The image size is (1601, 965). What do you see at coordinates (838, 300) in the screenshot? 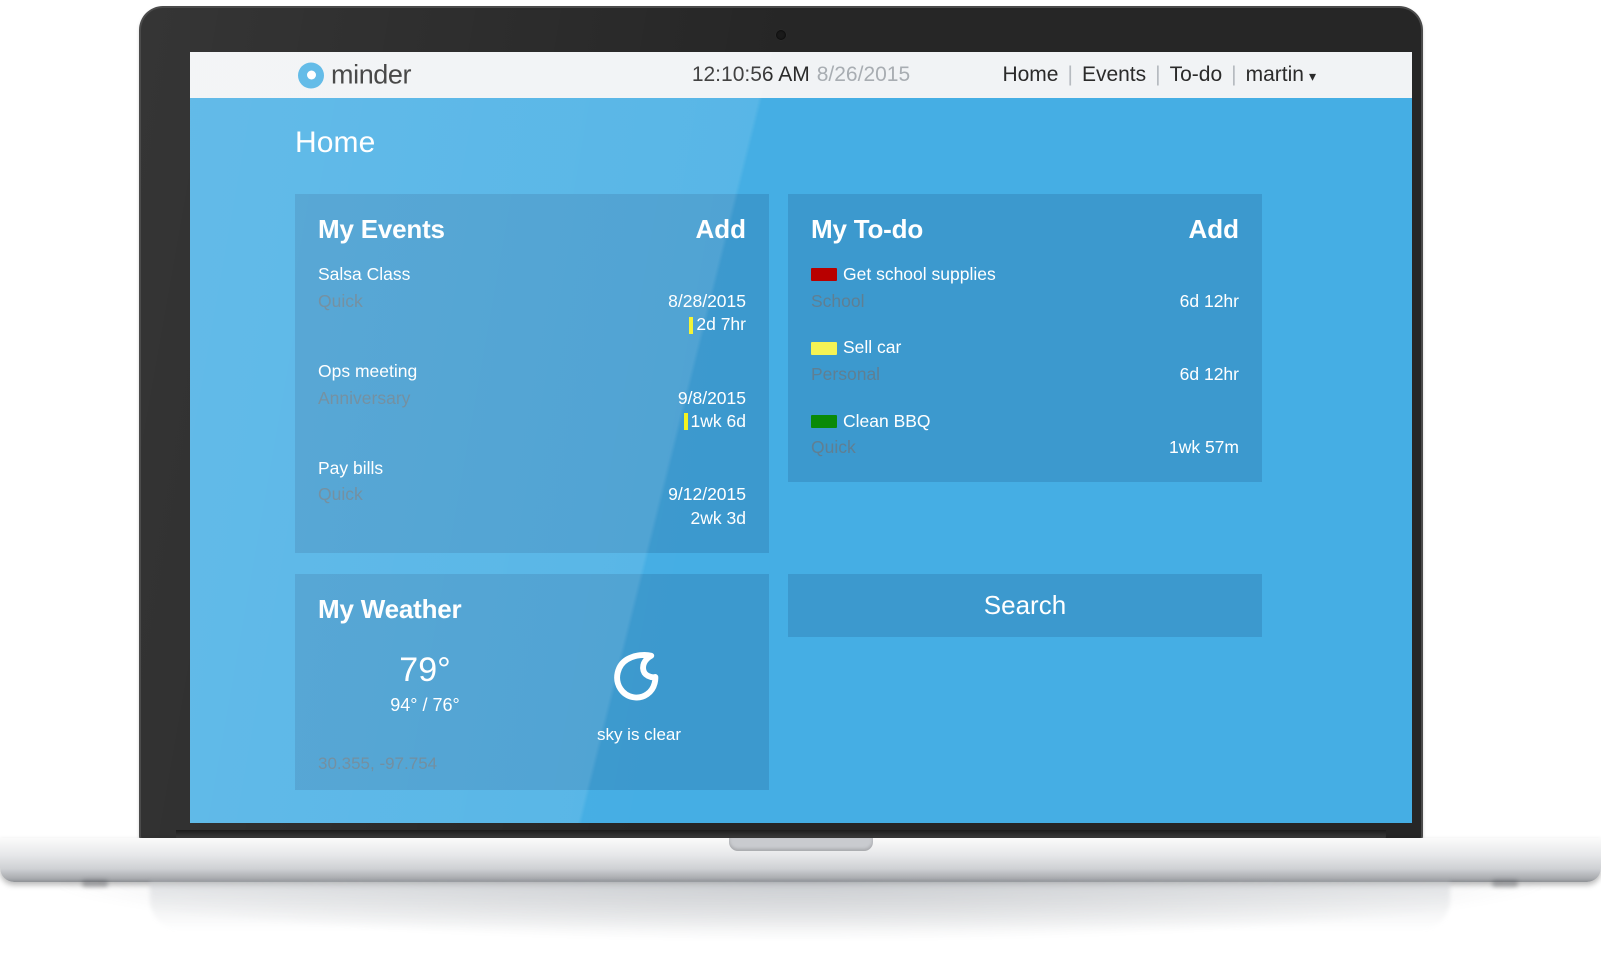
I see `todo-category: School` at bounding box center [838, 300].